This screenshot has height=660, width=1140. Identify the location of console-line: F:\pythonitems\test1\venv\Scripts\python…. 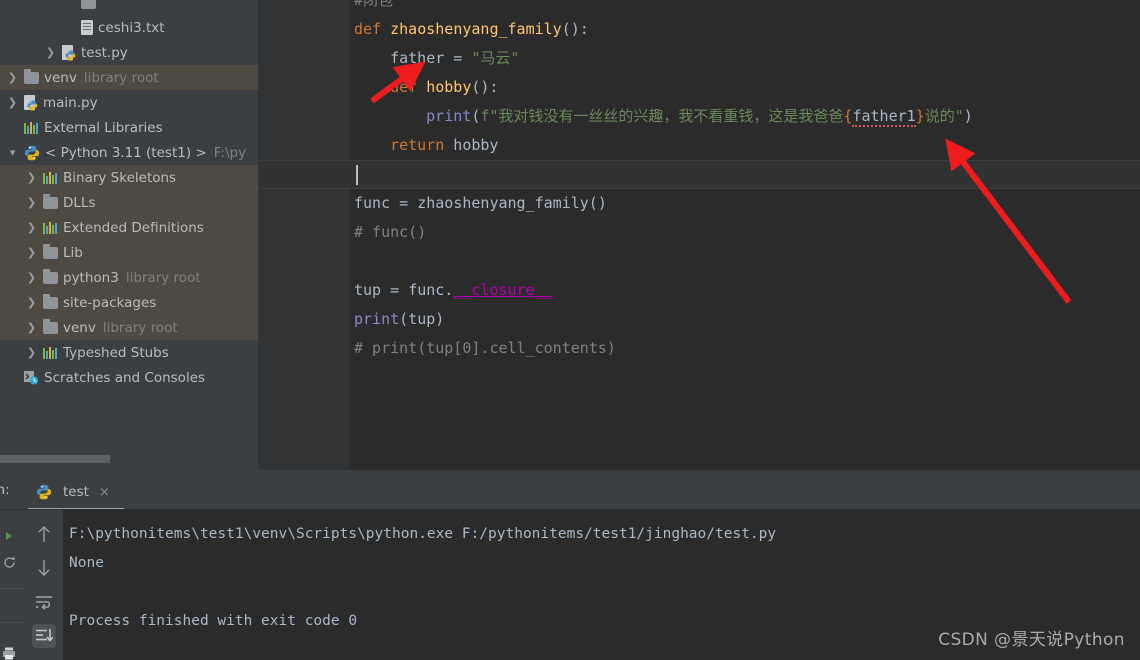
(423, 534).